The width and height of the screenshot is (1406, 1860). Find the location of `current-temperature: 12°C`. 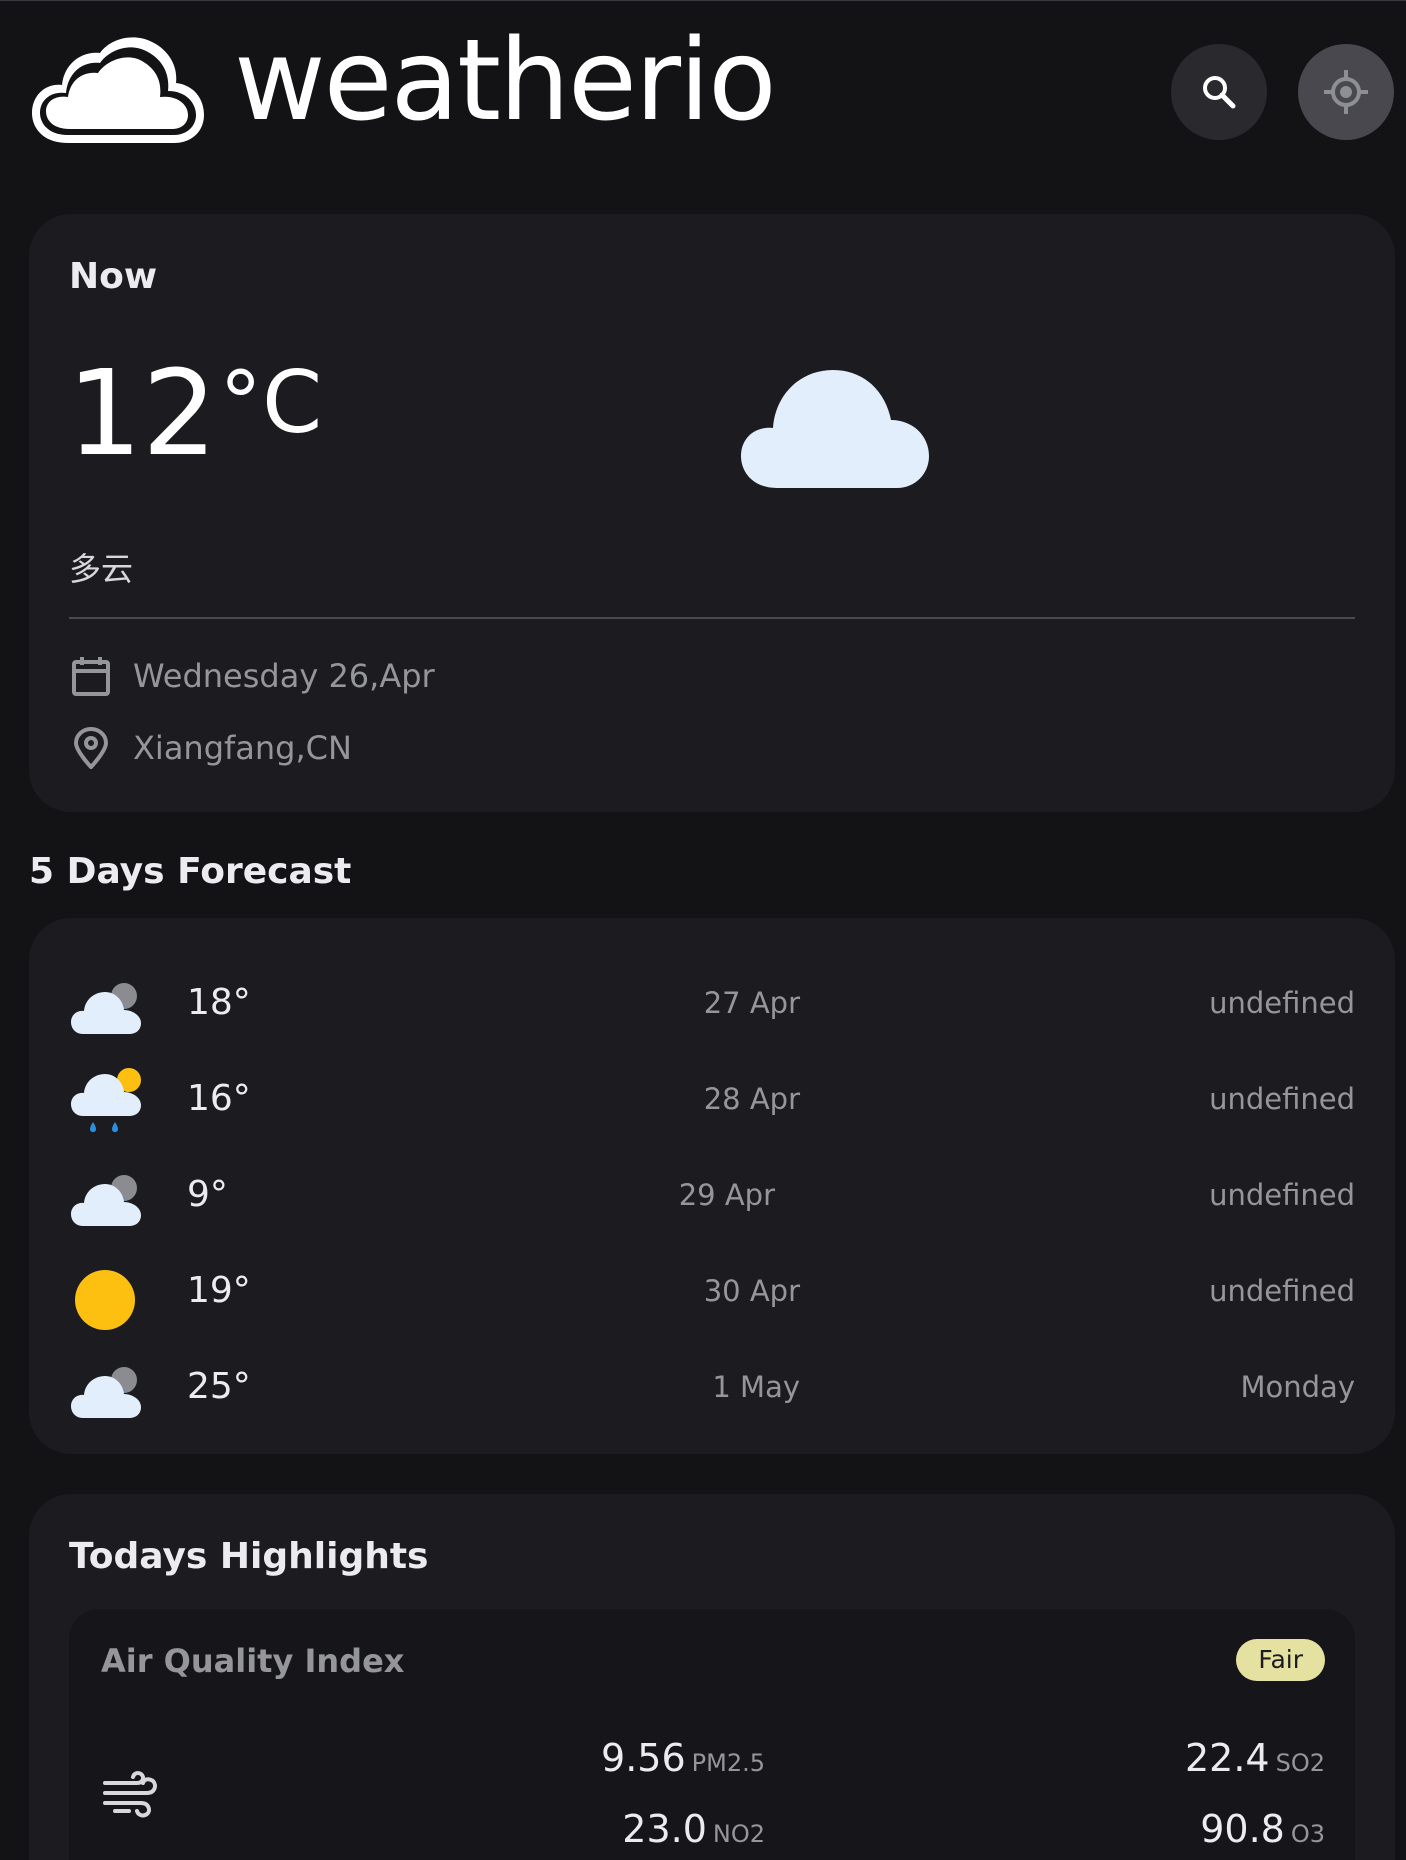

current-temperature: 12°C is located at coordinates (194, 413).